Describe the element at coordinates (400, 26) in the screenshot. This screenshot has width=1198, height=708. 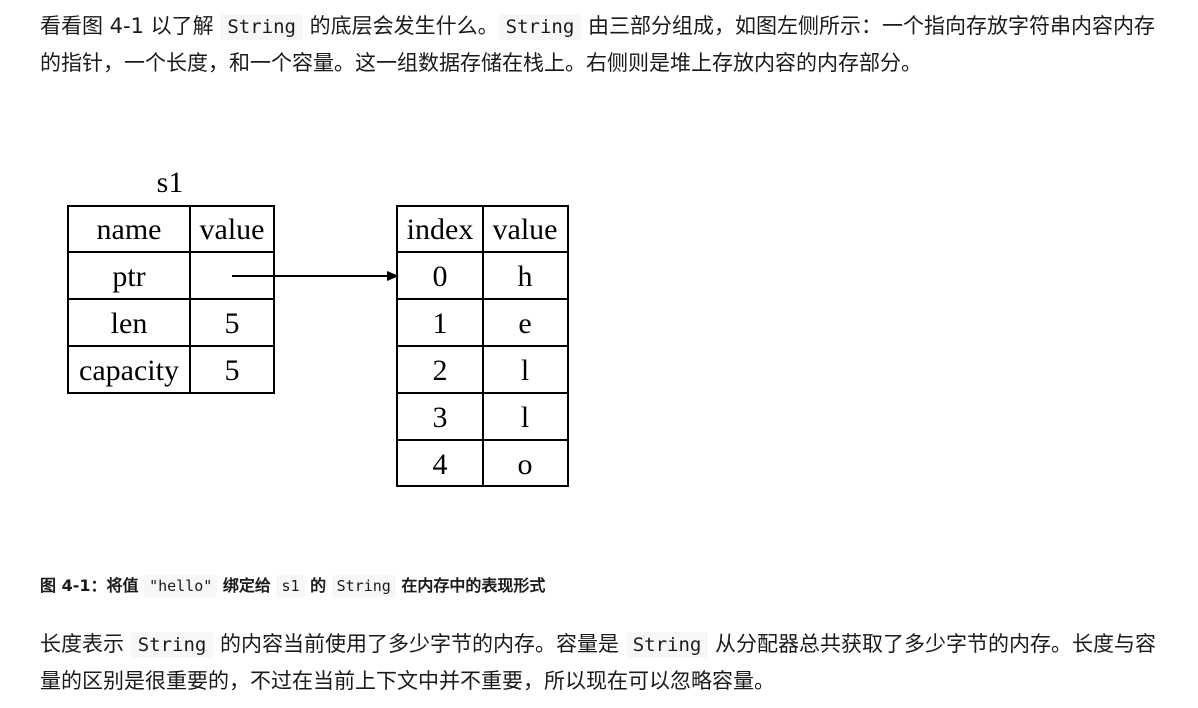
I see `intro-text-2: 的底层会发生什么。` at that location.